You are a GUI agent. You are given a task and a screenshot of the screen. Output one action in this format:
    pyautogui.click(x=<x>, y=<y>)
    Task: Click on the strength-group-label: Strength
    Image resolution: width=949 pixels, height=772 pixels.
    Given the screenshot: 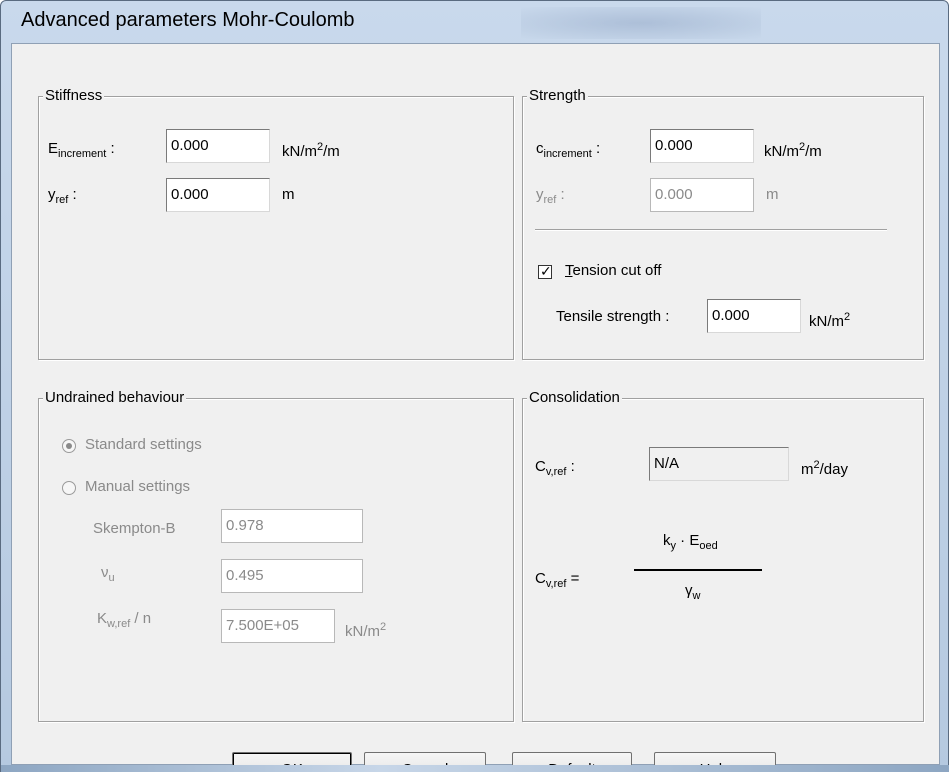 What is the action you would take?
    pyautogui.click(x=557, y=96)
    